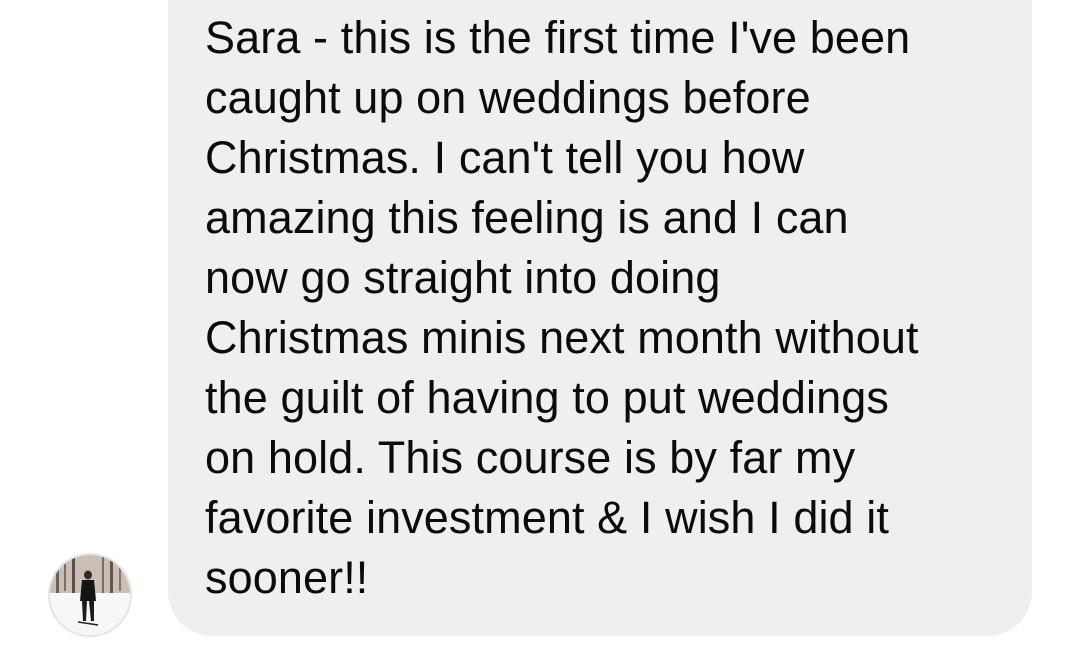  I want to click on sender-avatar, so click(90, 595).